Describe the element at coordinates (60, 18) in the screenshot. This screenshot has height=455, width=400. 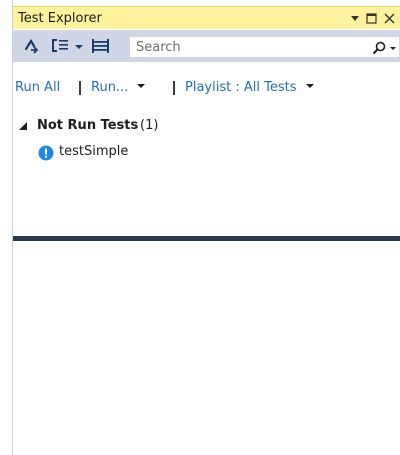
I see `window-title: Test Explorer` at that location.